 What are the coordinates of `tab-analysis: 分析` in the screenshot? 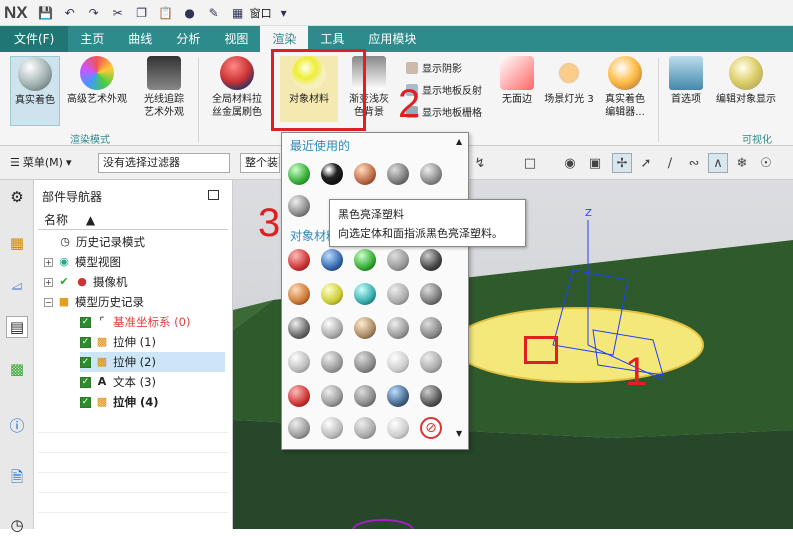 It's located at (188, 39).